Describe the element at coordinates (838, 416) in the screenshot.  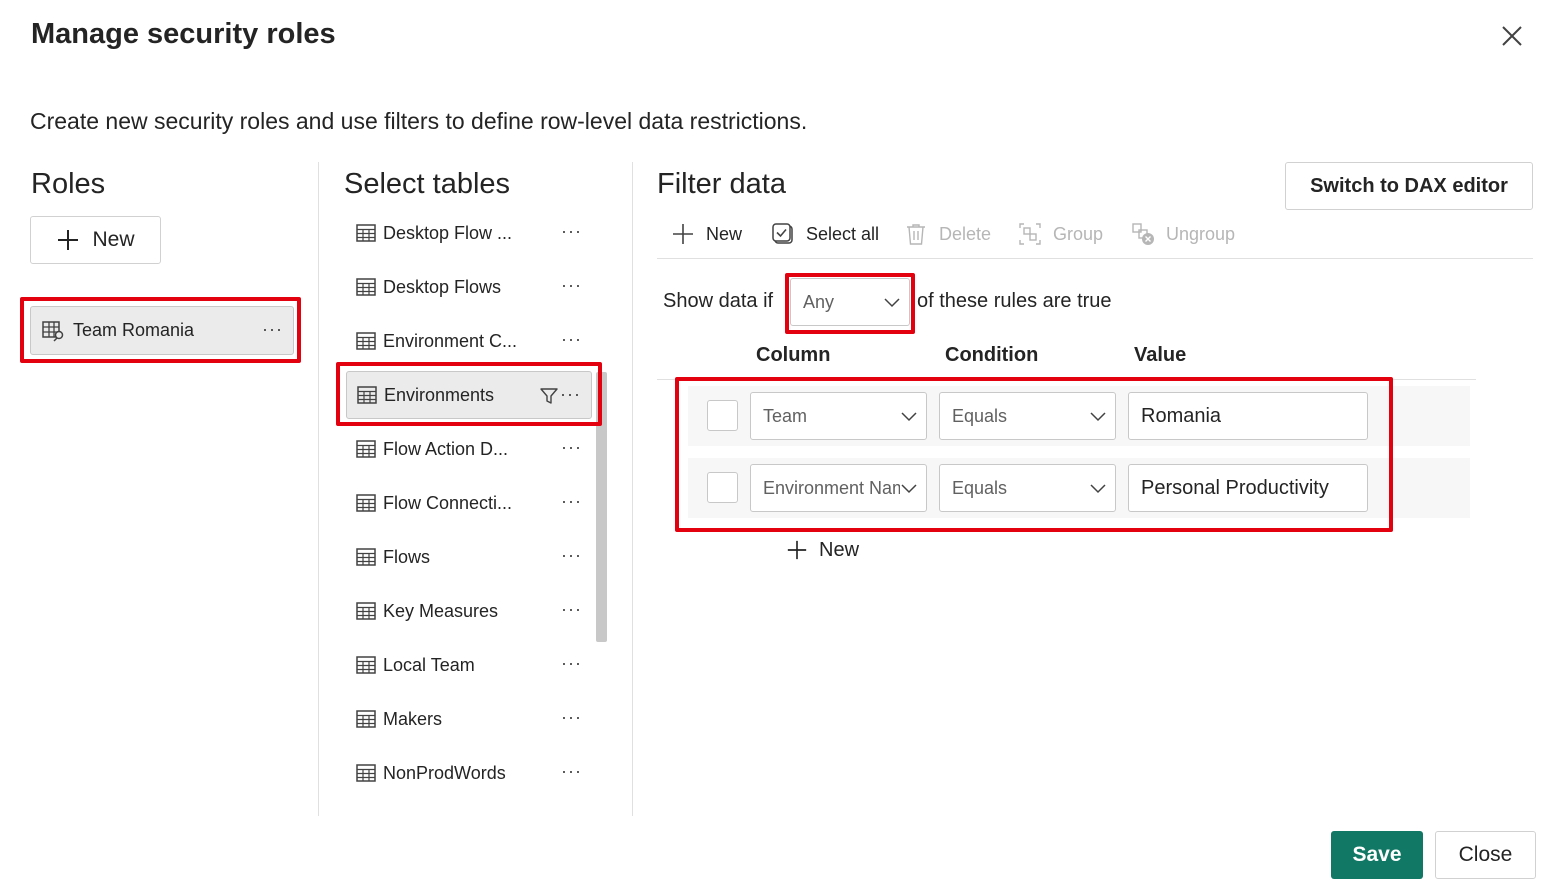
I see `rule-column-dropdown: Team` at that location.